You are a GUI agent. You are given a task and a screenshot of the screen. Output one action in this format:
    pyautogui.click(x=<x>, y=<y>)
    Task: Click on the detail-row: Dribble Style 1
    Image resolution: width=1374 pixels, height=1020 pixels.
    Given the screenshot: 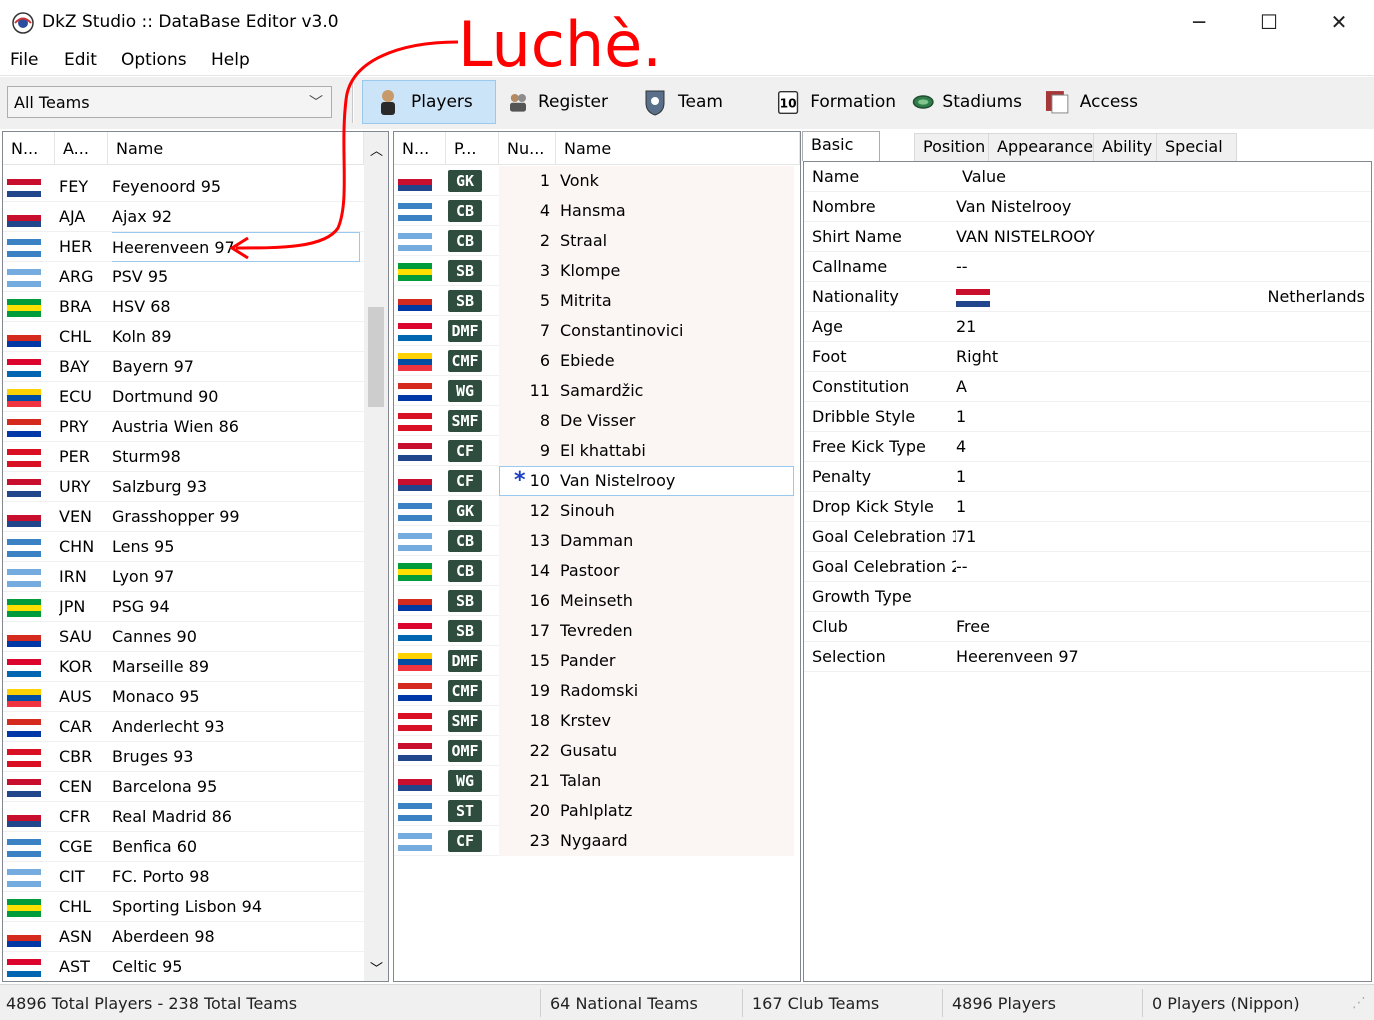 What is the action you would take?
    pyautogui.click(x=1087, y=417)
    